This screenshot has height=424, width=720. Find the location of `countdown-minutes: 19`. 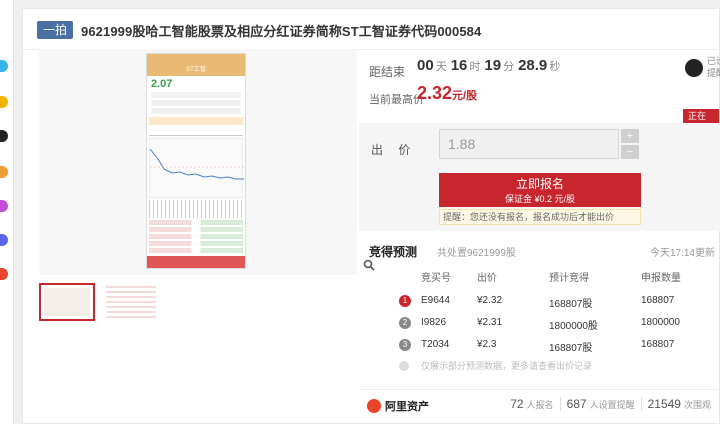

countdown-minutes: 19 is located at coordinates (493, 65).